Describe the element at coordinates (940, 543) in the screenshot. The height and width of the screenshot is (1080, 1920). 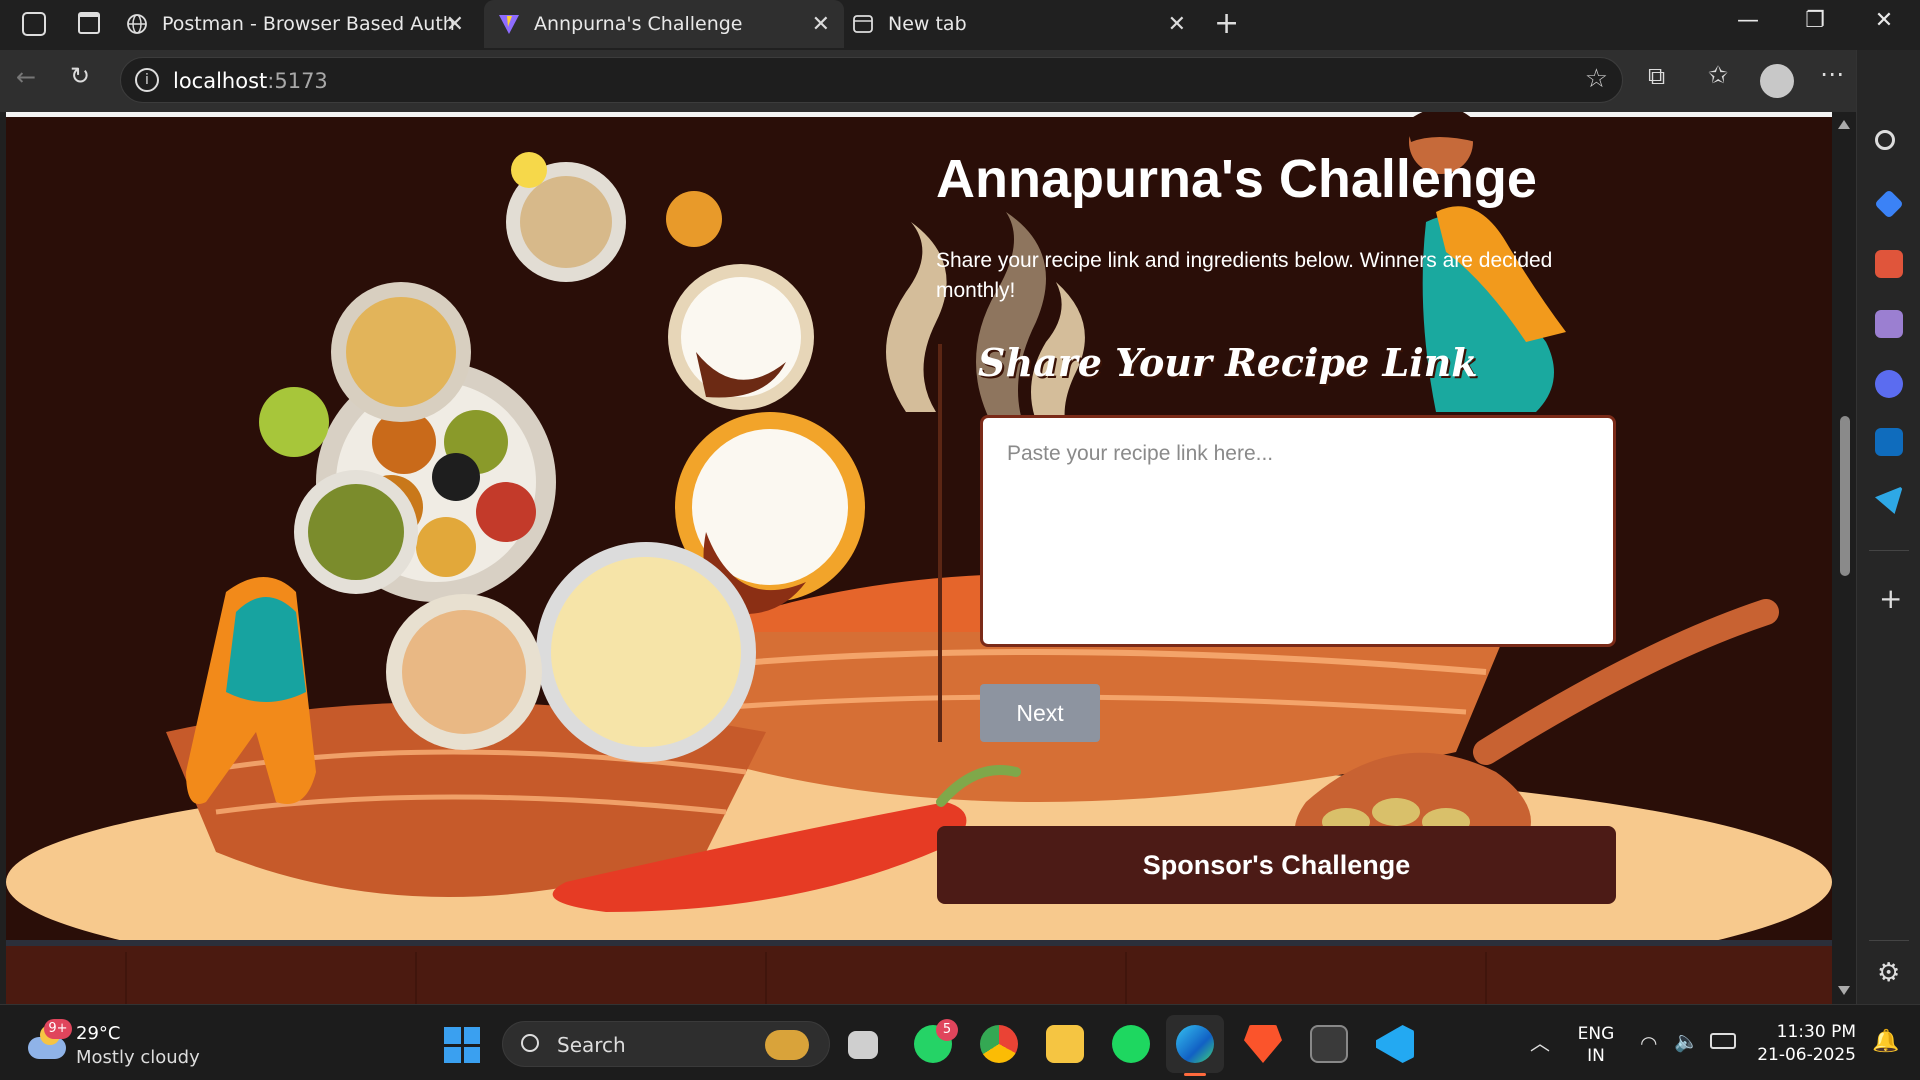
I see `form-divider` at that location.